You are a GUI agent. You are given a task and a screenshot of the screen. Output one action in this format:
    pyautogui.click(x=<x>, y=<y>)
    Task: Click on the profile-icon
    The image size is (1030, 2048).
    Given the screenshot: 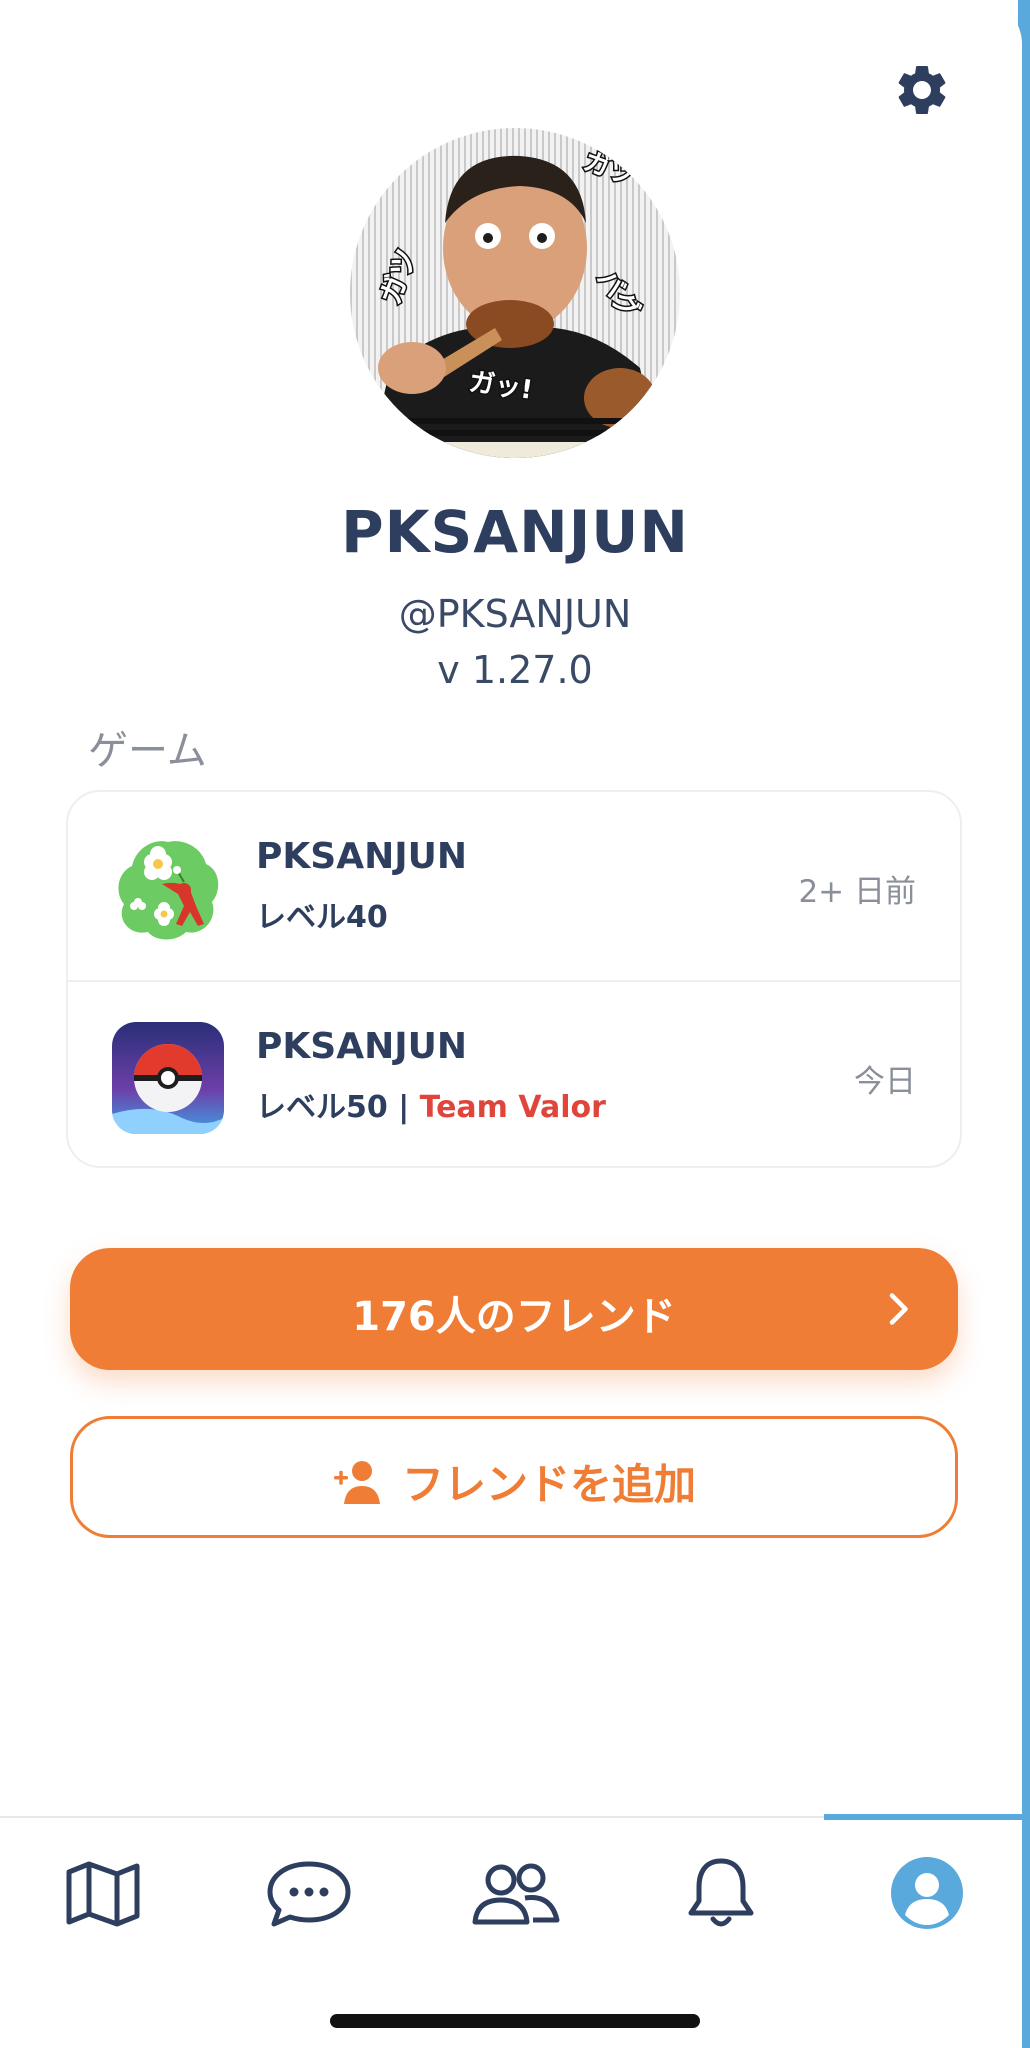 What is the action you would take?
    pyautogui.click(x=927, y=1893)
    